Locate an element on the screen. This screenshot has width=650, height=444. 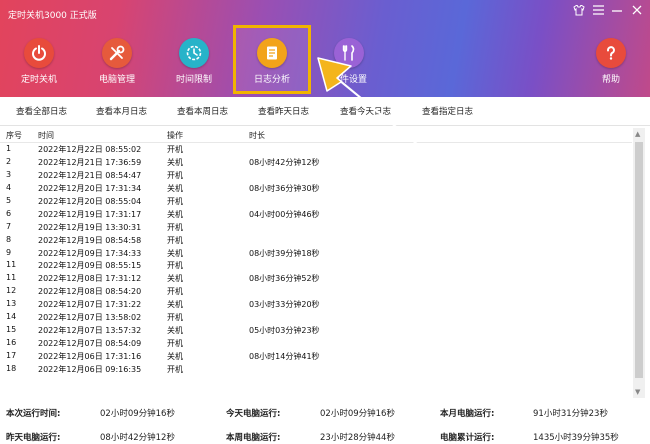
table-row: 3 2022年12月21日 08:54:47 开机 is located at coordinates (316, 176).